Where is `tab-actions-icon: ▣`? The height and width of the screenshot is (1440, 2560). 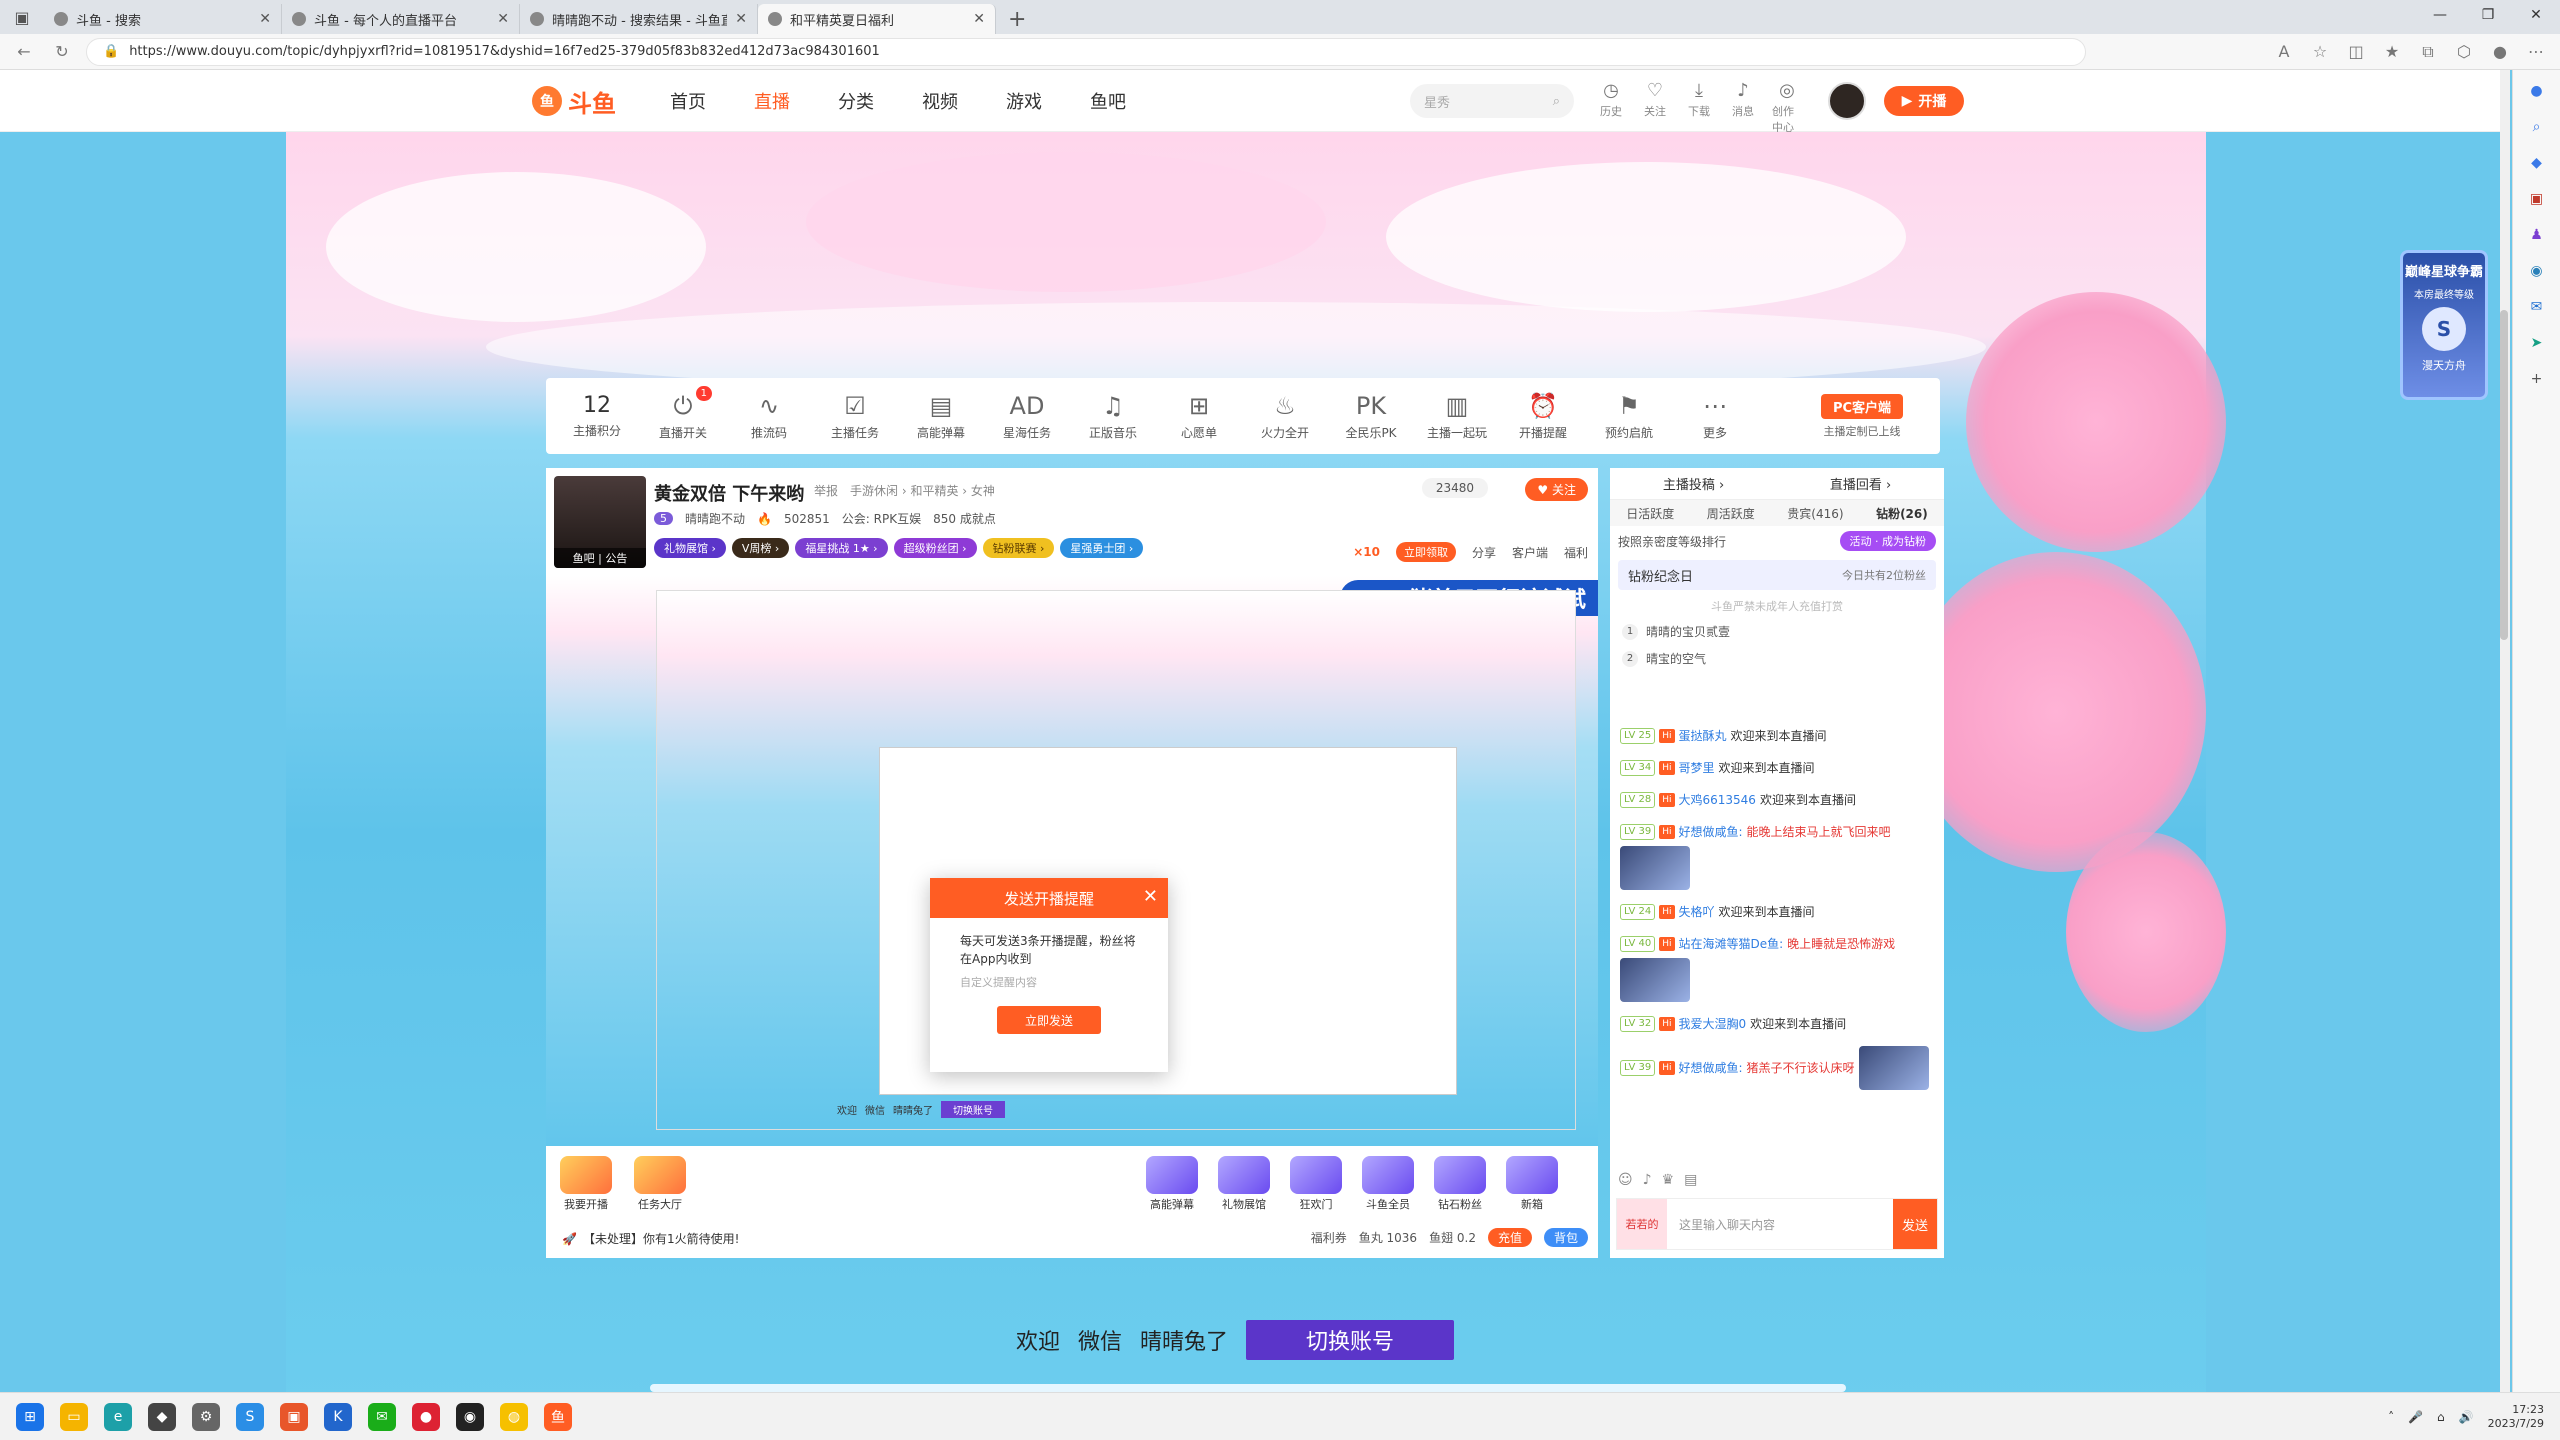 tab-actions-icon: ▣ is located at coordinates (22, 17).